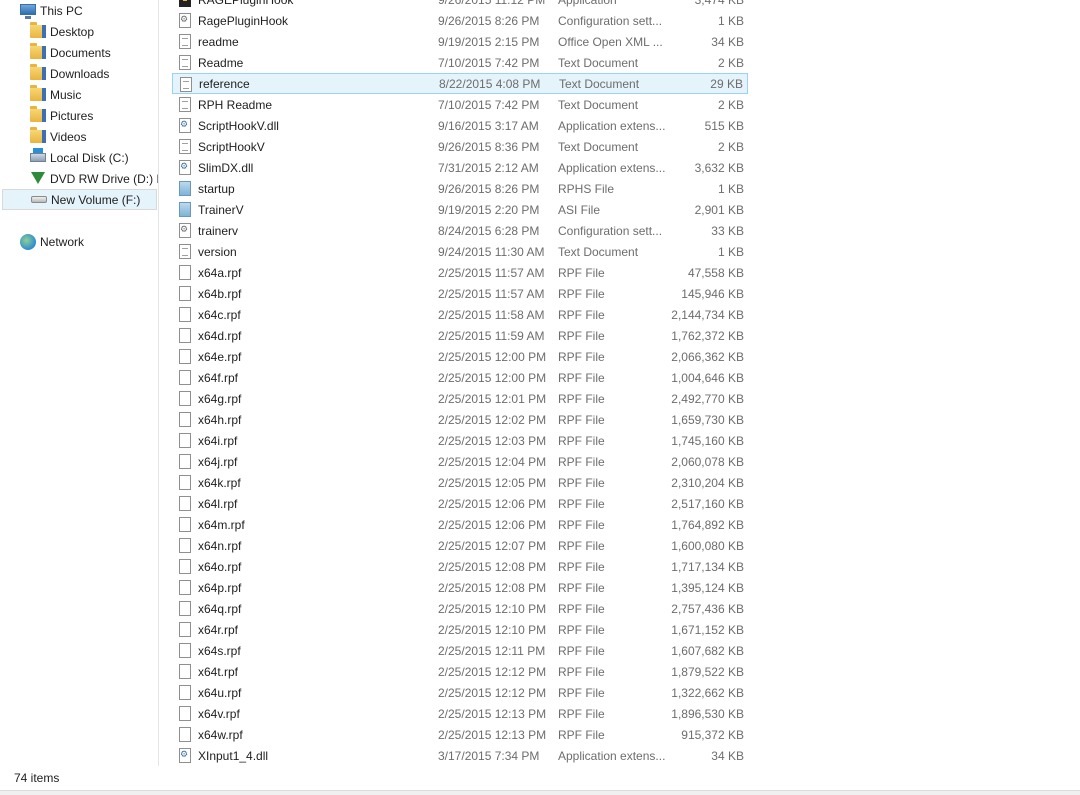 This screenshot has height=795, width=1080. Describe the element at coordinates (39, 199) in the screenshot. I see `drive-icon` at that location.